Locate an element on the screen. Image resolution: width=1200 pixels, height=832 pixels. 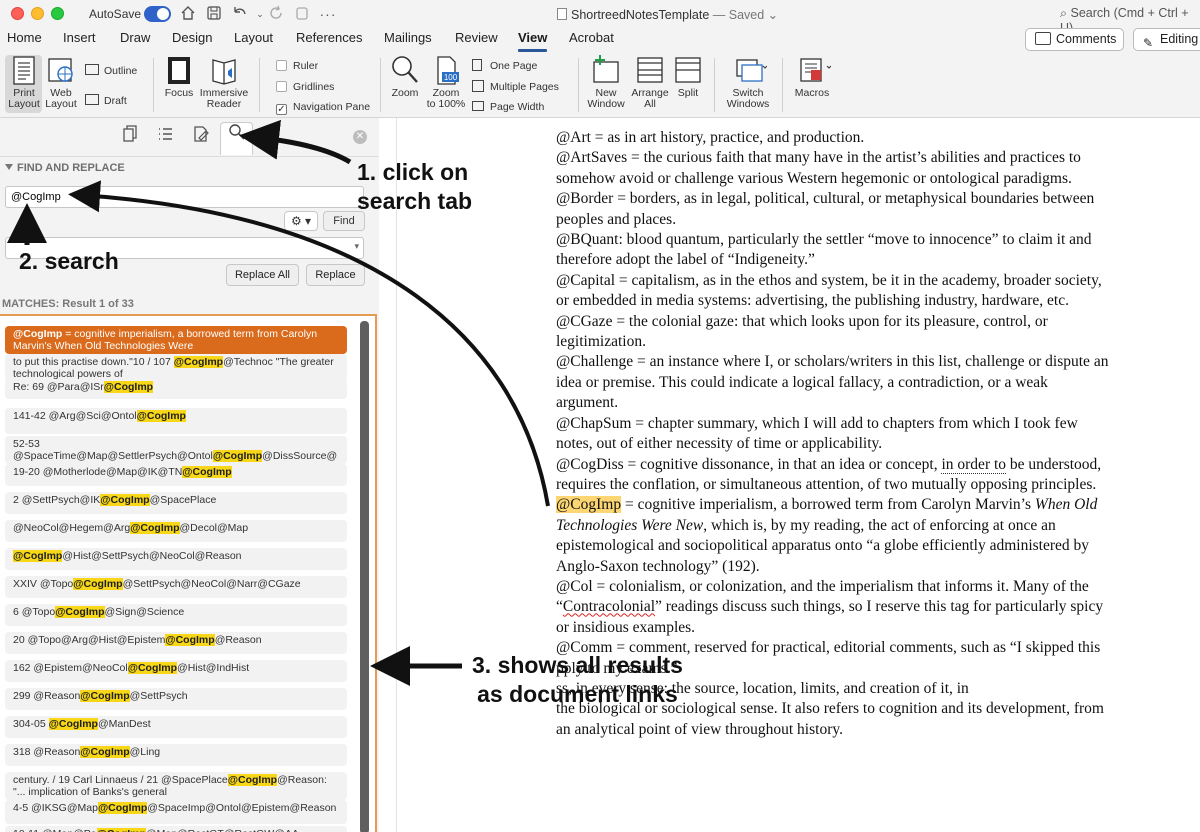
tab-review: Review is located at coordinates (476, 37).